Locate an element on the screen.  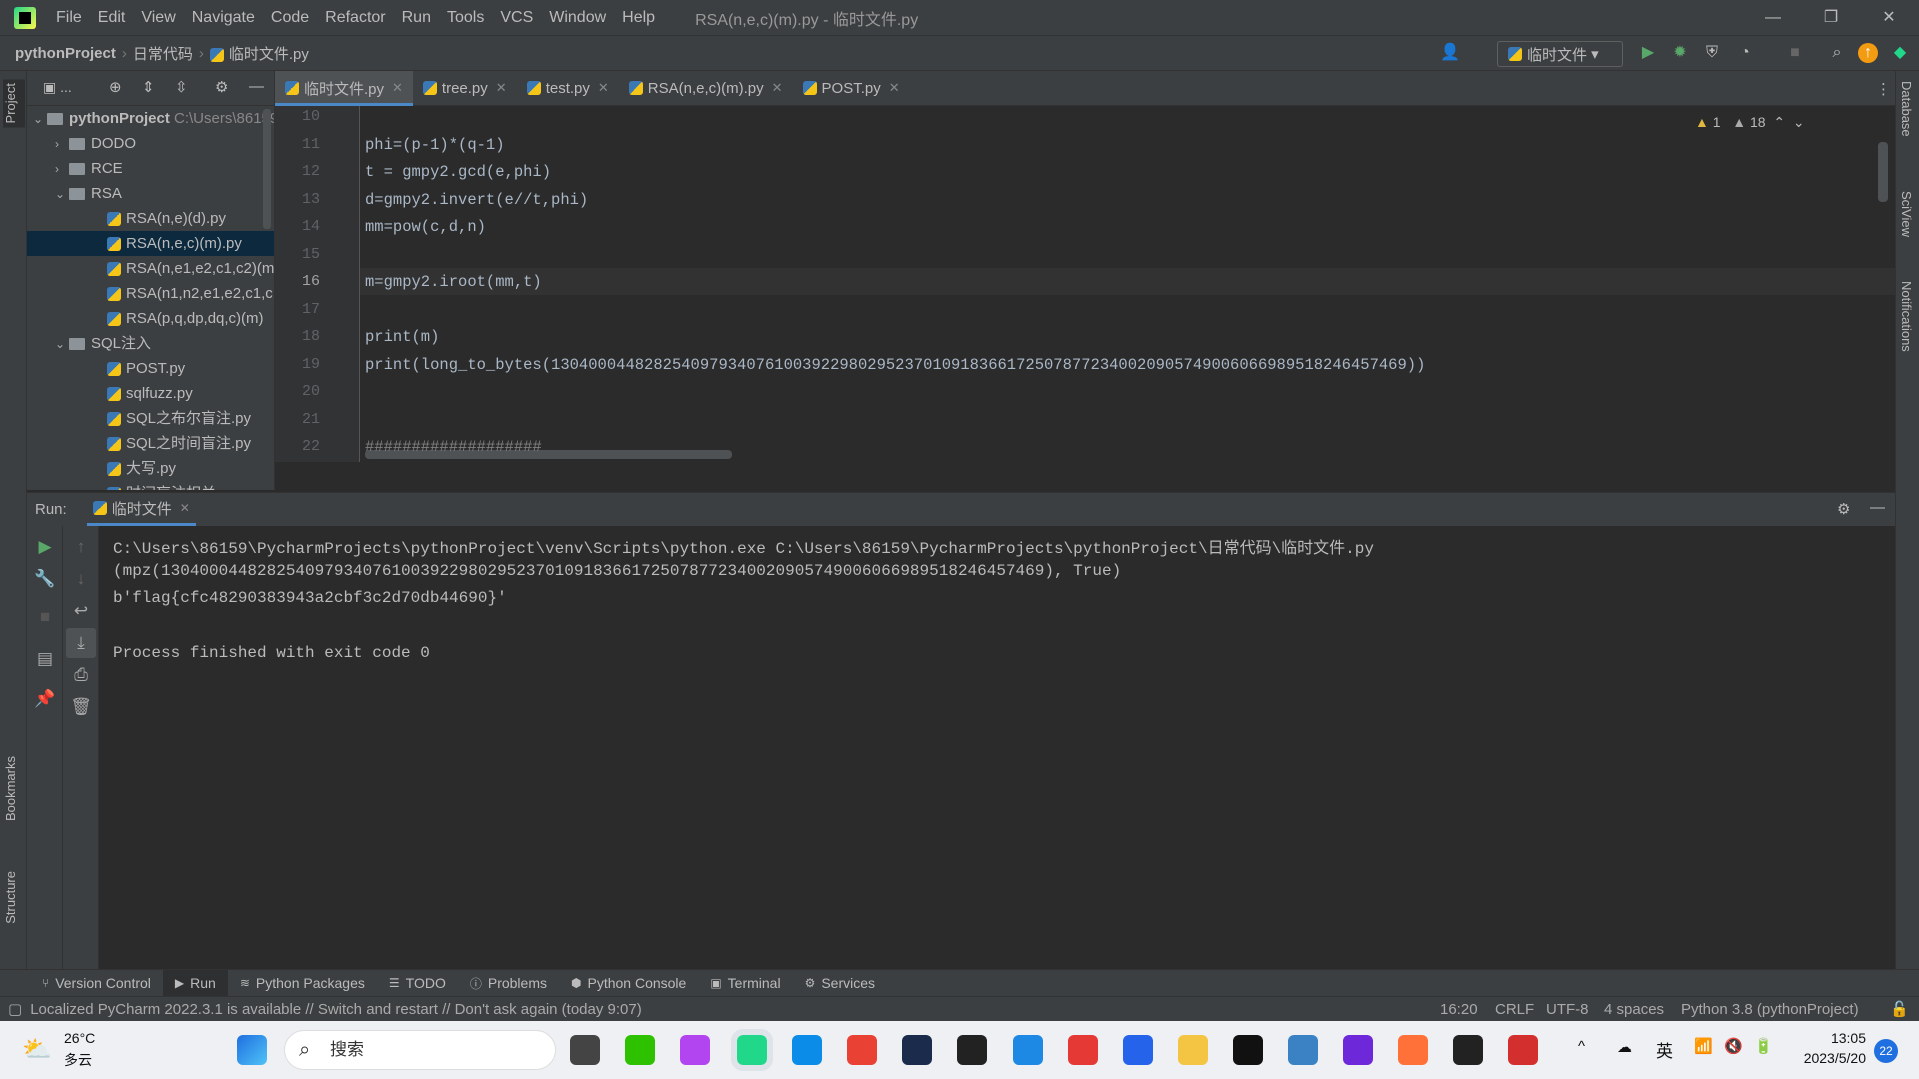
tree-file: RSA(n,e,c)(m).py is located at coordinates (150, 243).